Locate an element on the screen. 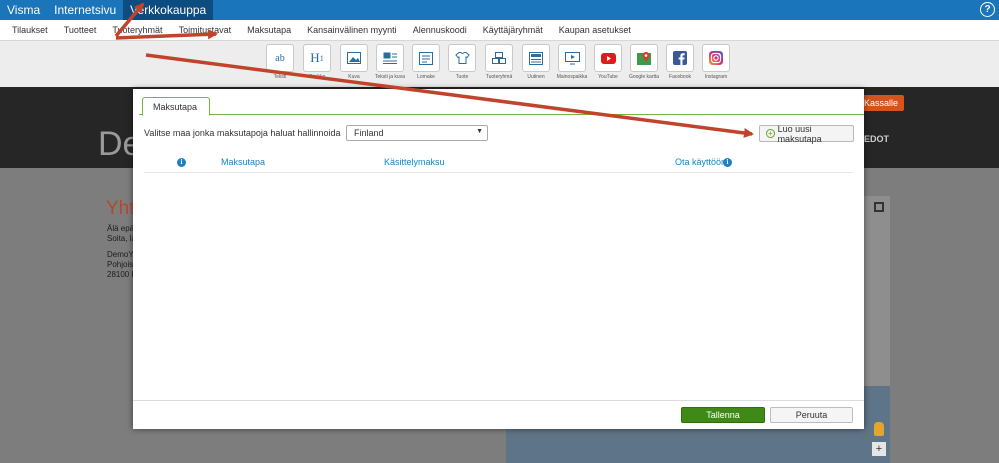  country-select: Finland ▼ is located at coordinates (417, 133).